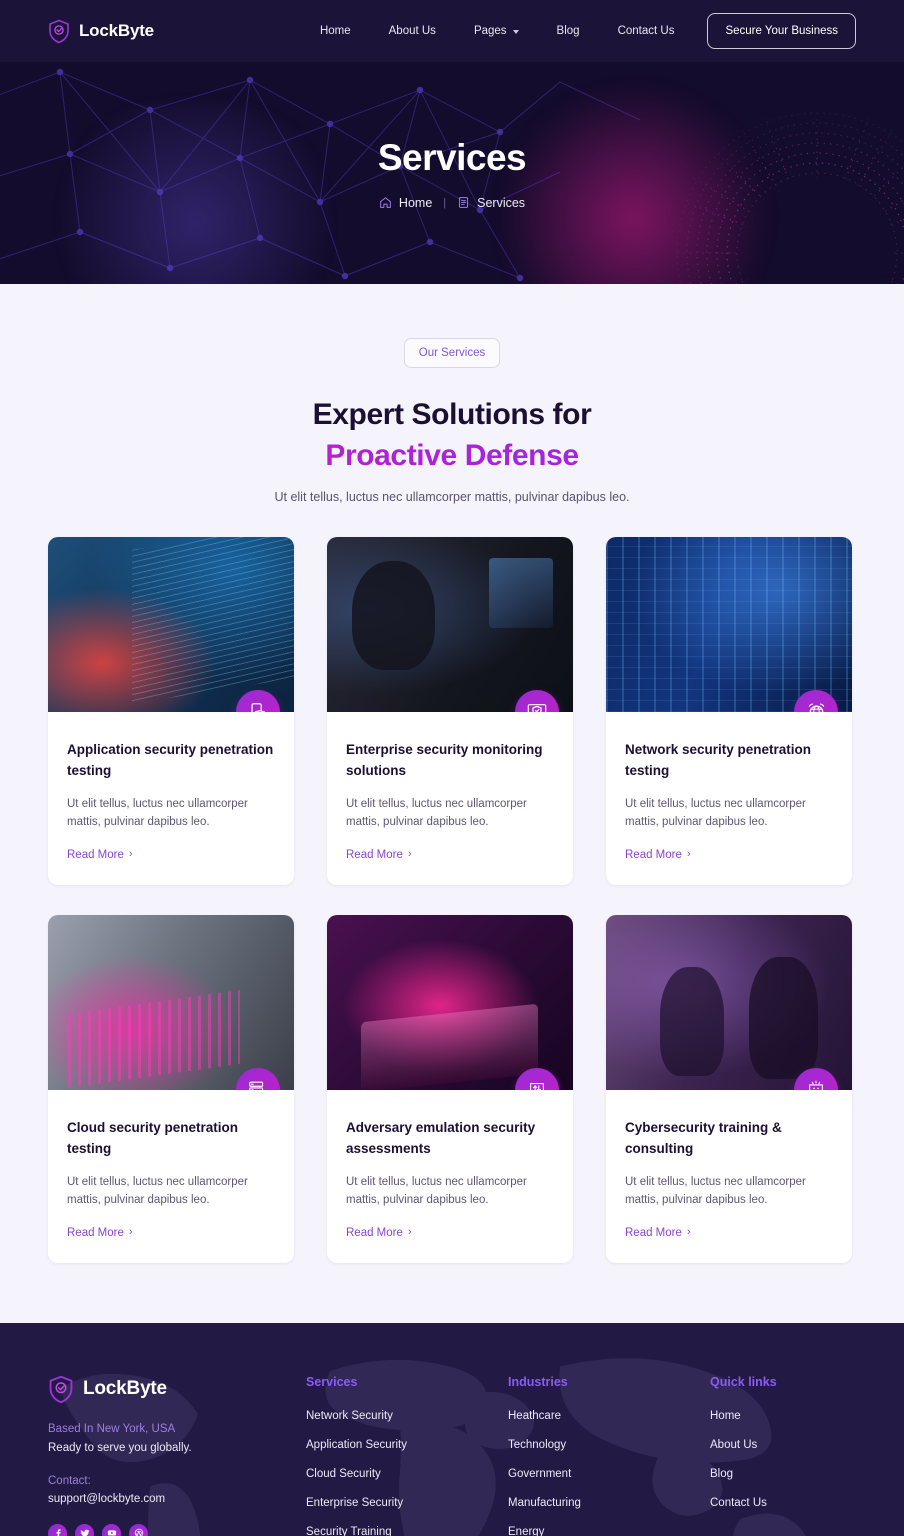 This screenshot has height=1536, width=904. What do you see at coordinates (743, 1416) in the screenshot?
I see `footer-link: Home` at bounding box center [743, 1416].